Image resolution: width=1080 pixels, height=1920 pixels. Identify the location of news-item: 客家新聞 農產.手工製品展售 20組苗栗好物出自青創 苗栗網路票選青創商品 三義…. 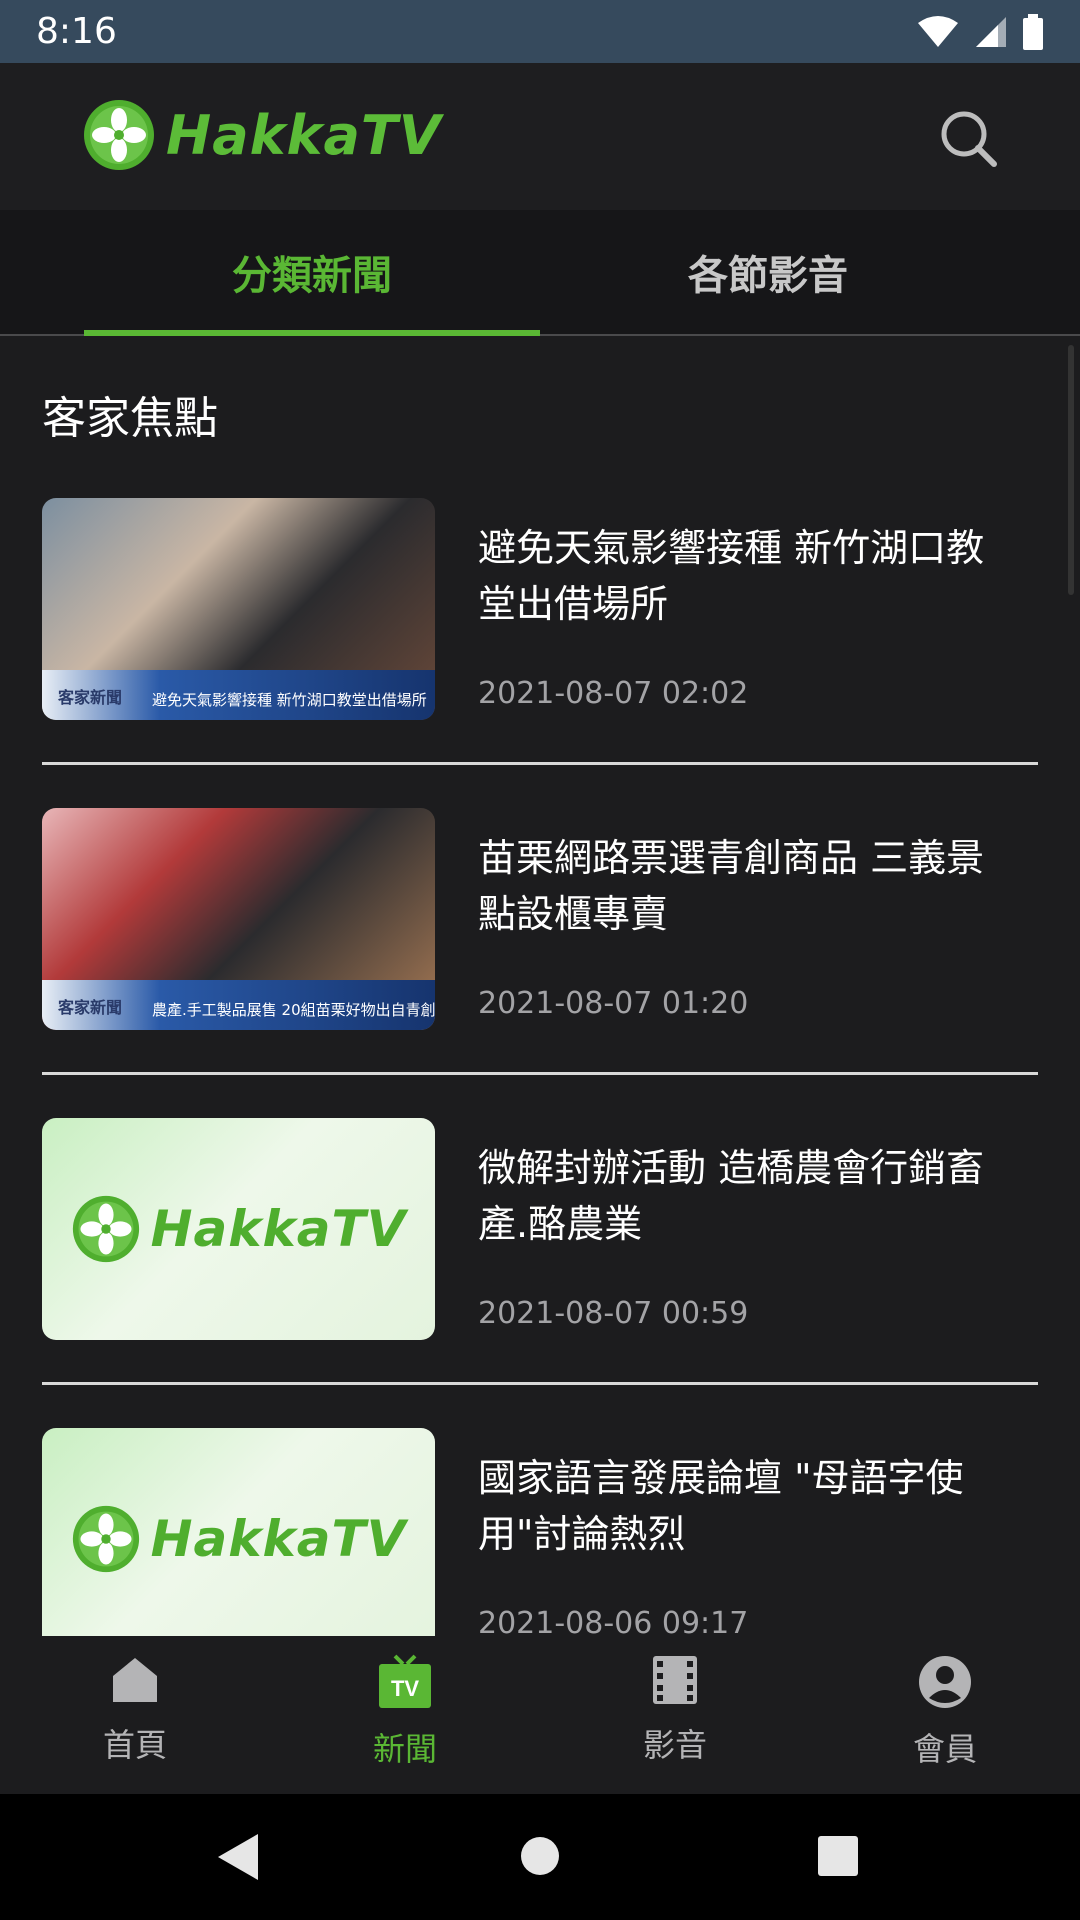
(540, 945).